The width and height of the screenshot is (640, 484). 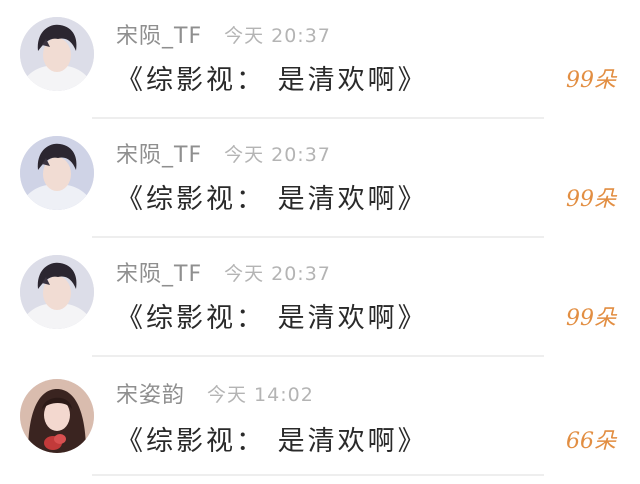 What do you see at coordinates (260, 394) in the screenshot?
I see `timestamp: 今天 14:02` at bounding box center [260, 394].